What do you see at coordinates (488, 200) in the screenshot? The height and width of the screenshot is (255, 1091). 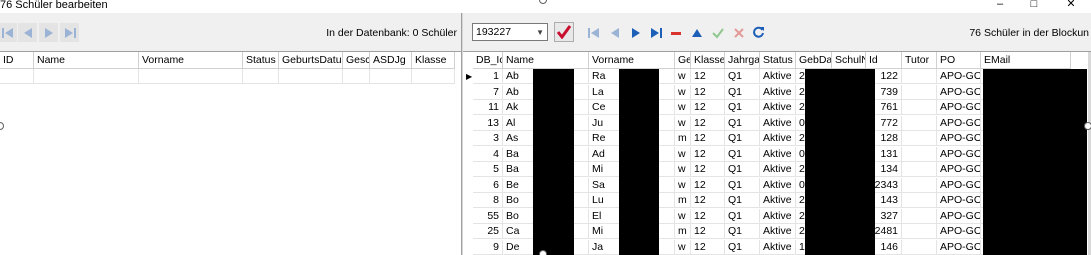 I see `table-cell: 8` at bounding box center [488, 200].